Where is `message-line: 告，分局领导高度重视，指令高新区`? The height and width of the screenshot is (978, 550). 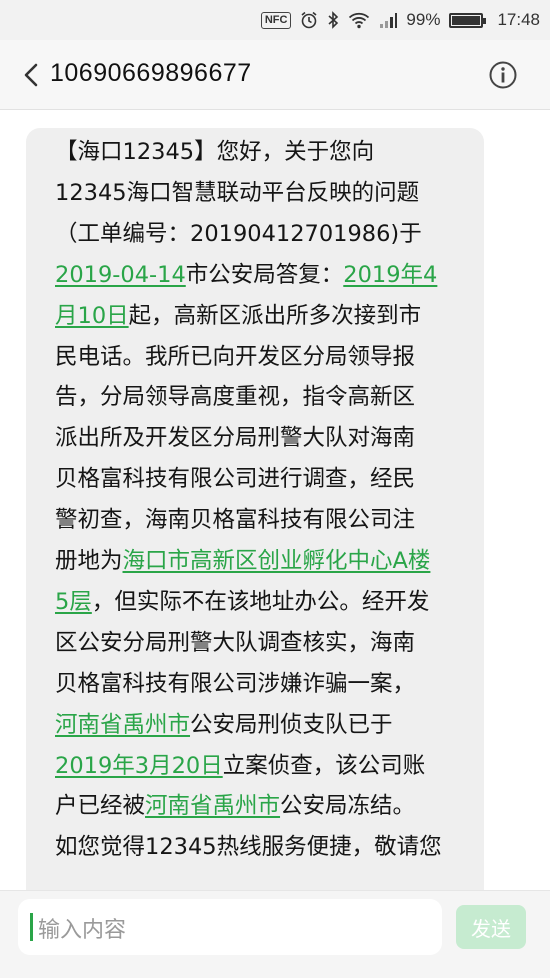 message-line: 告，分局领导高度重视，指令高新区 is located at coordinates (235, 397).